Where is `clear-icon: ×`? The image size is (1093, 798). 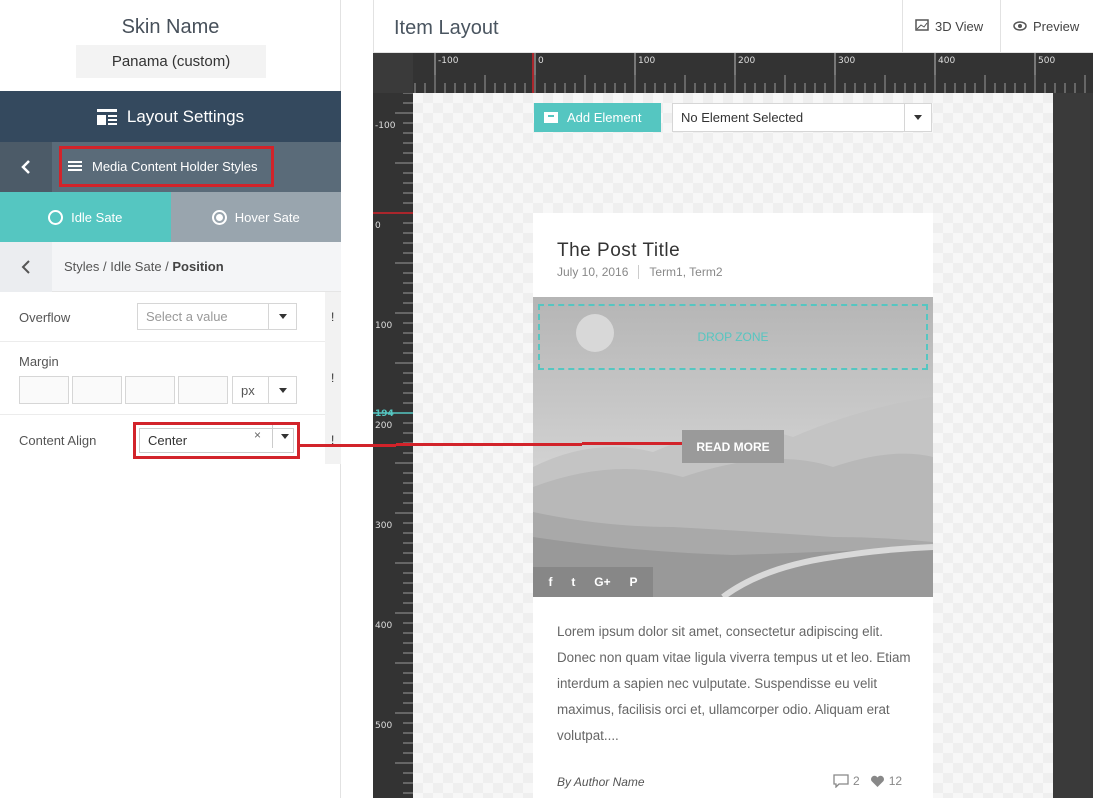 clear-icon: × is located at coordinates (257, 435).